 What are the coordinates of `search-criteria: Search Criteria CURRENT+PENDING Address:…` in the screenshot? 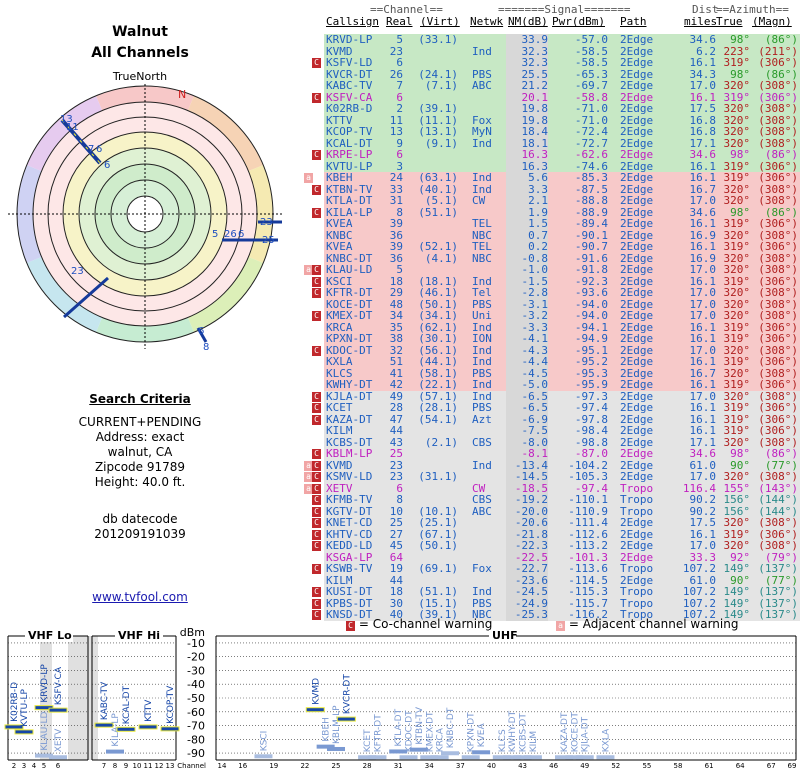 It's located at (140, 467).